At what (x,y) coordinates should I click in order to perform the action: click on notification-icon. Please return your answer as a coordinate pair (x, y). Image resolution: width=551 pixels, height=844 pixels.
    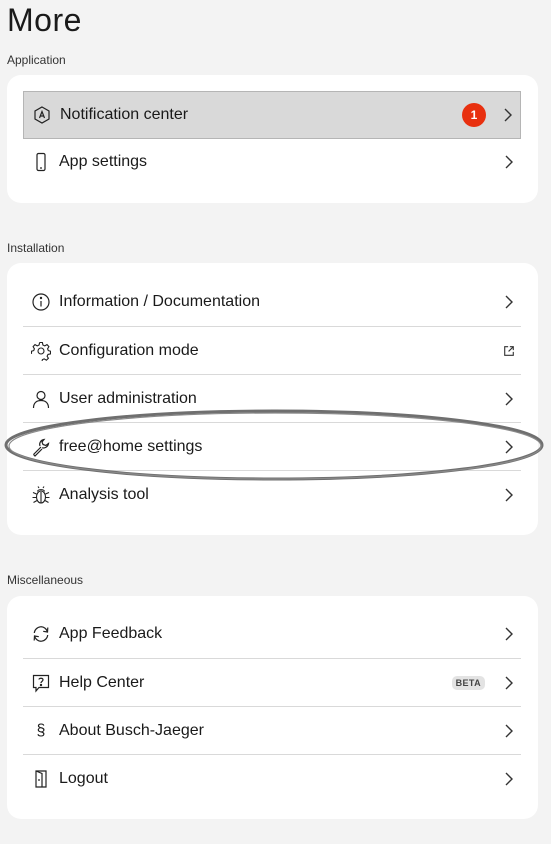
    Looking at the image, I should click on (42, 115).